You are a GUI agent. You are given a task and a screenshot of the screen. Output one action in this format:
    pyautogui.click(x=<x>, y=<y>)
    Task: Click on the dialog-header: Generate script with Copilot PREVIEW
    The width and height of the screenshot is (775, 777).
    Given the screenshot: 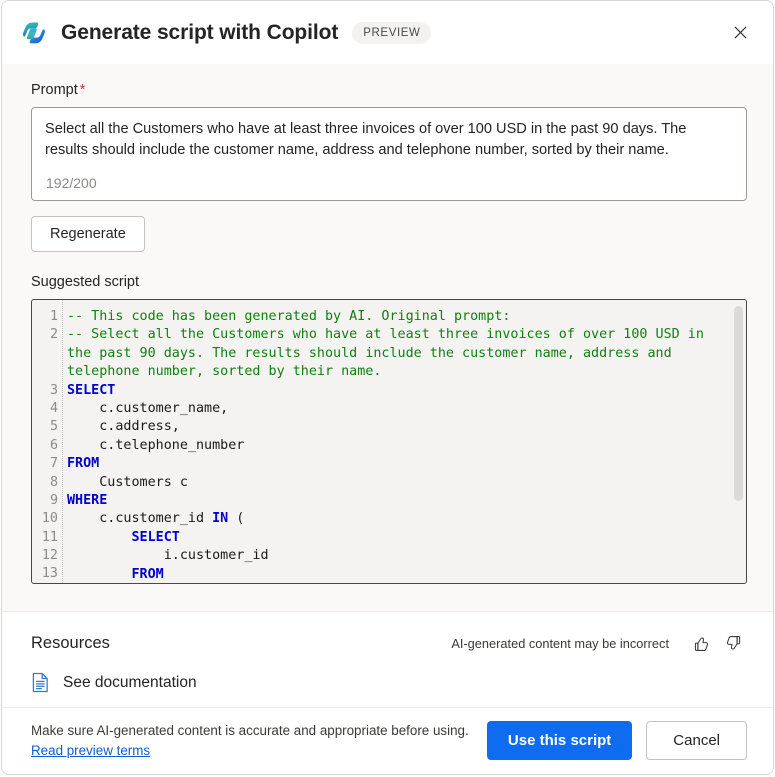 What is the action you would take?
    pyautogui.click(x=387, y=32)
    